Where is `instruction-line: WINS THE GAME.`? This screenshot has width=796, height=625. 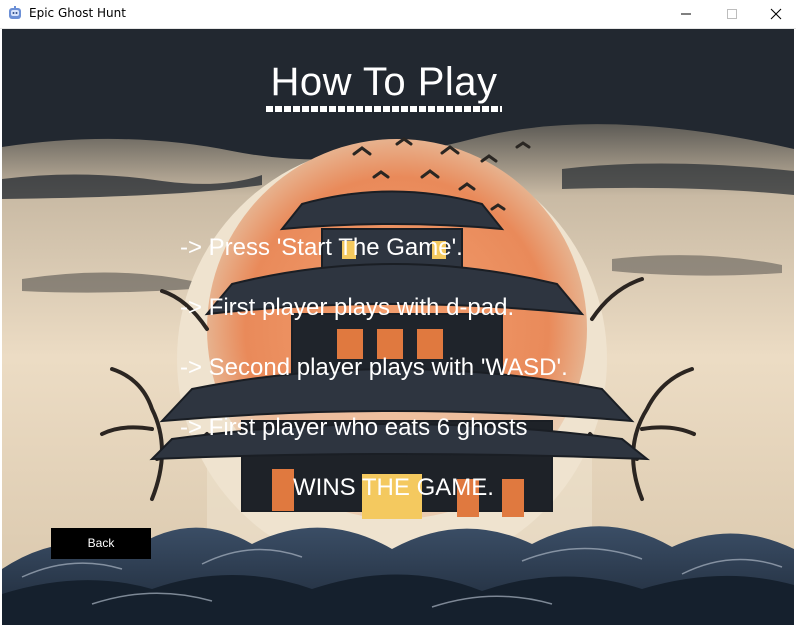 instruction-line: WINS THE GAME. is located at coordinates (393, 487).